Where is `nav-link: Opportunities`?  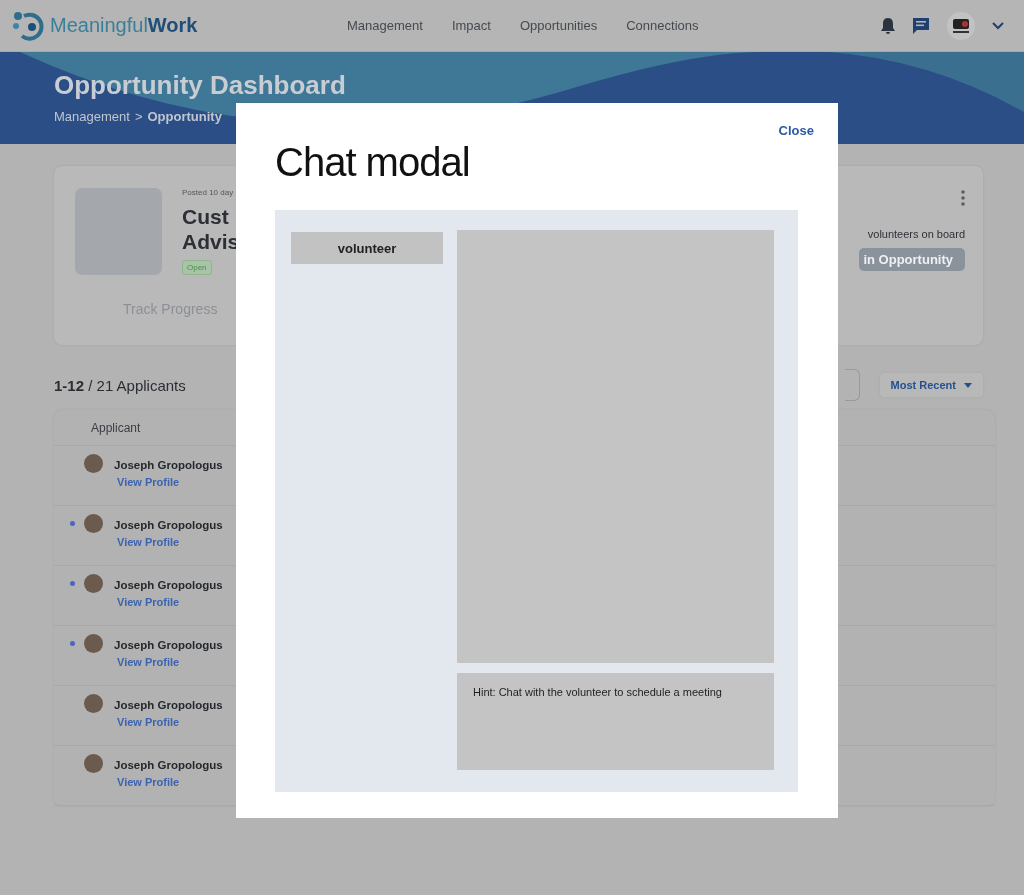
nav-link: Opportunities is located at coordinates (558, 25).